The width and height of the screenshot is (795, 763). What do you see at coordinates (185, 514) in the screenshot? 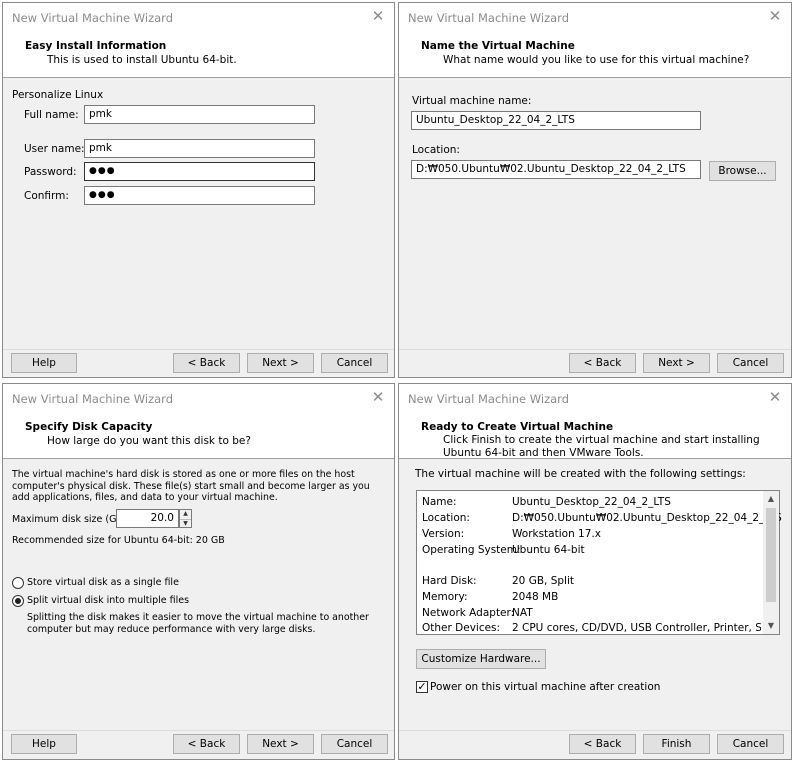
I see `spin-up-icon: ▲` at bounding box center [185, 514].